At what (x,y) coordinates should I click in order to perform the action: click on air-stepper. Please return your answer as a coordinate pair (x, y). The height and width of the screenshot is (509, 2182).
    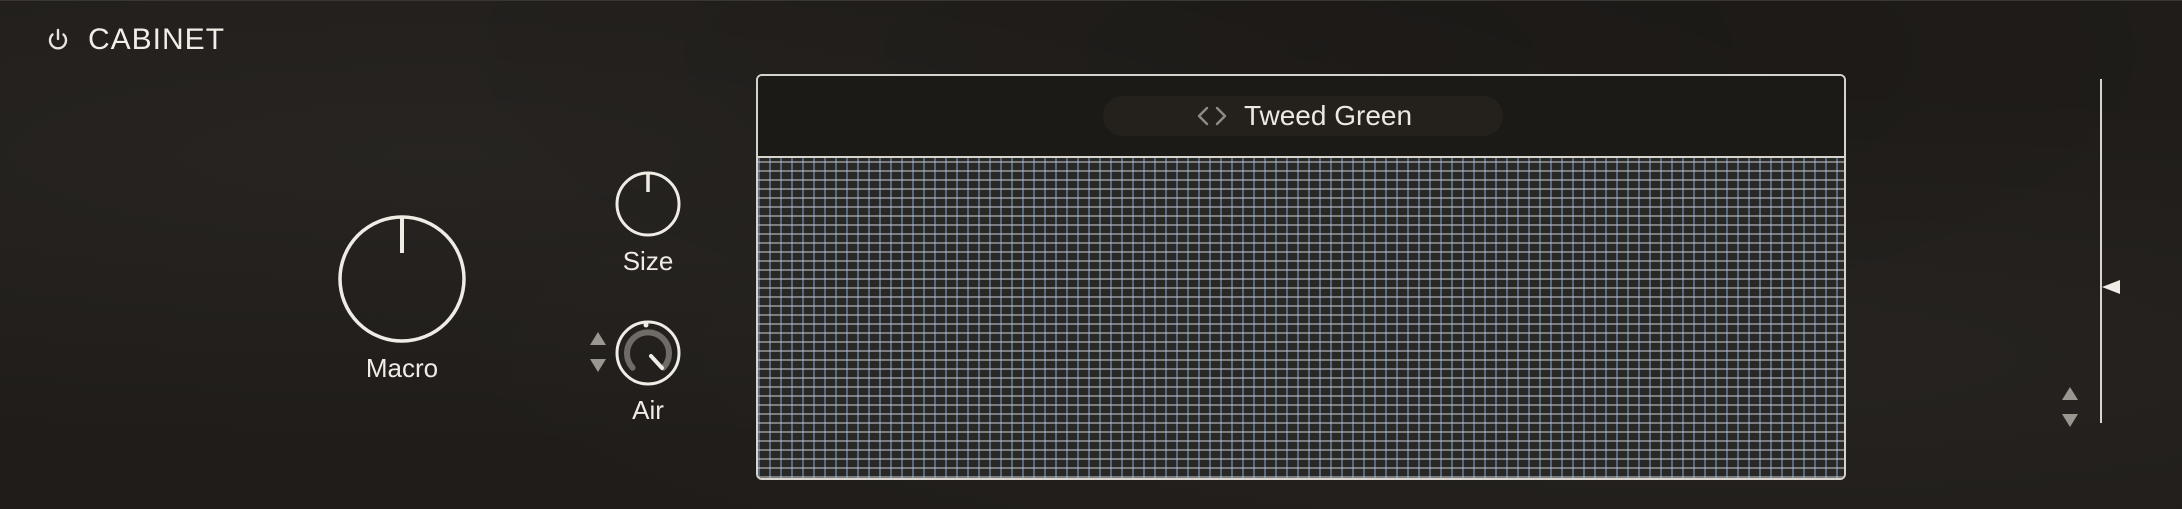
    Looking at the image, I should click on (598, 353).